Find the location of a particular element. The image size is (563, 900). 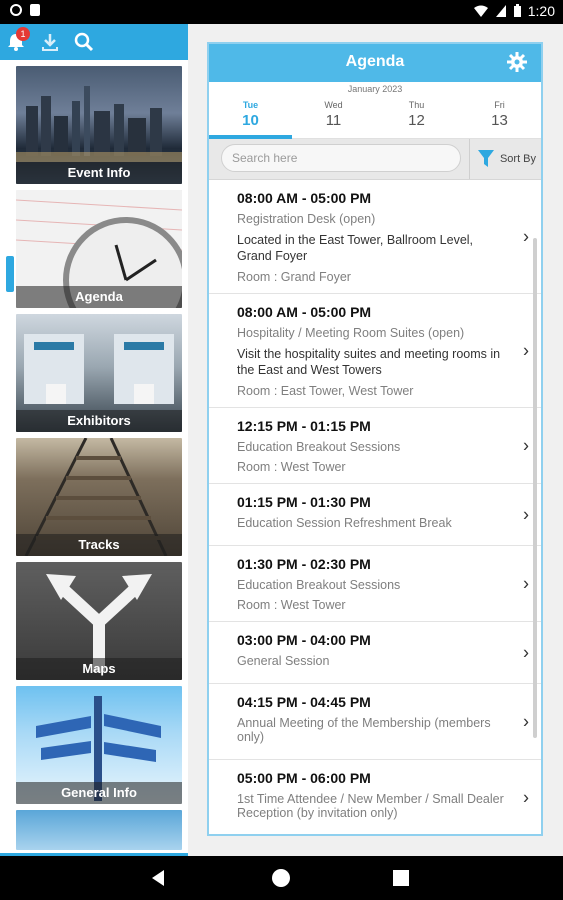

day-tabs: Tue 10 Wed 11 Thu 12 Fri 13 is located at coordinates (375, 117).